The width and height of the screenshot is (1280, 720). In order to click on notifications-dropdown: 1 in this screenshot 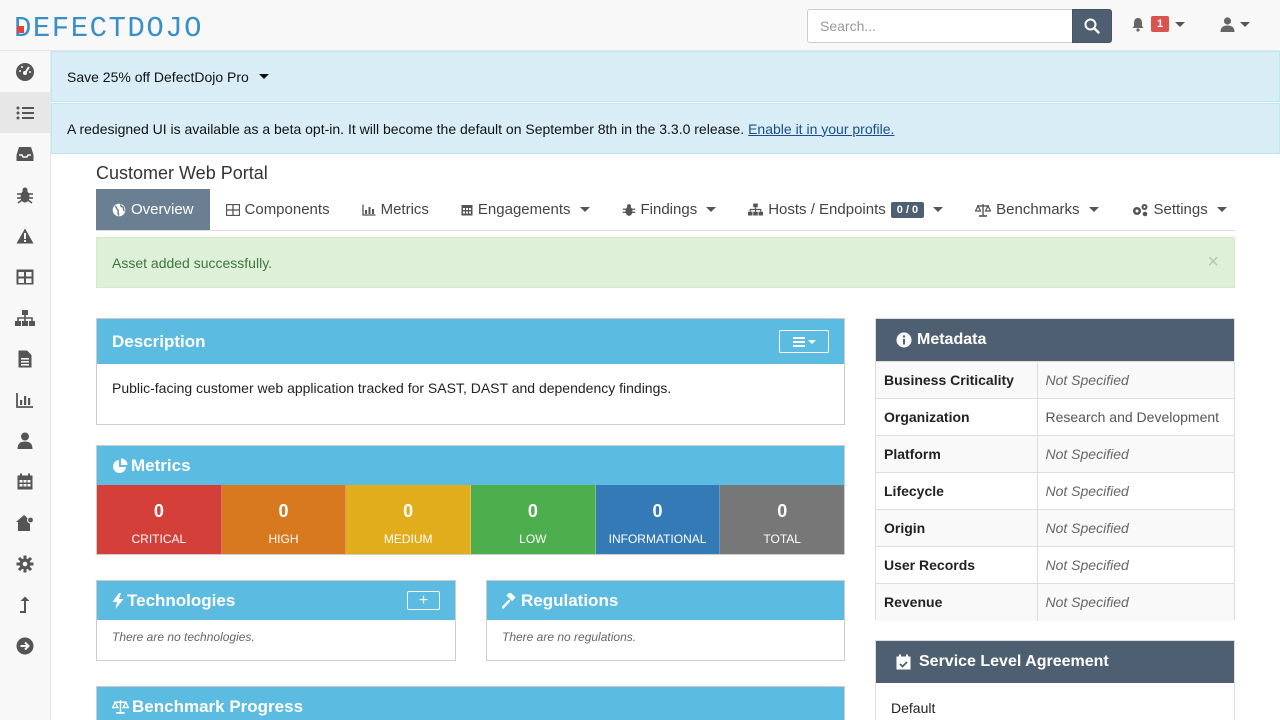, I will do `click(1158, 24)`.